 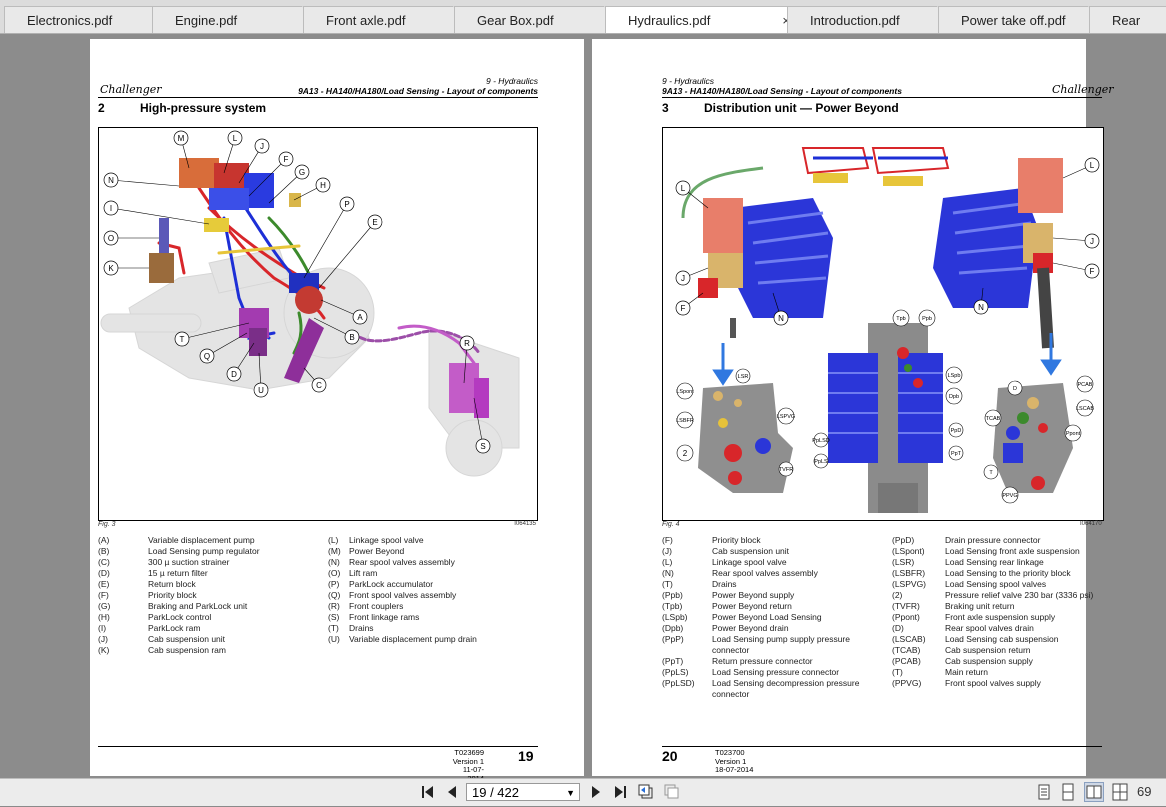 What do you see at coordinates (428, 792) in the screenshot?
I see `first-page-button` at bounding box center [428, 792].